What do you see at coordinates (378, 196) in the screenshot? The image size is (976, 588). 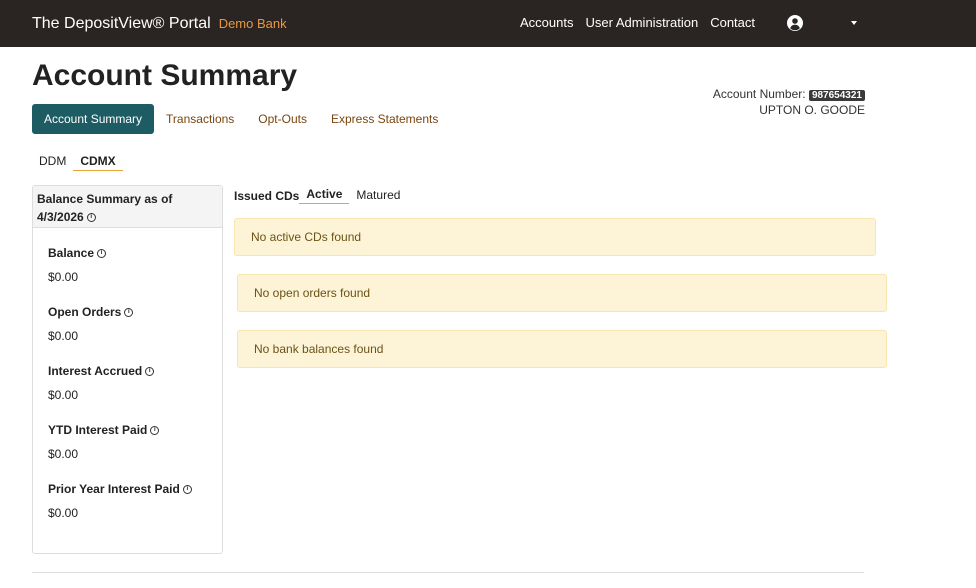 I see `tab-matured-cds: Matured` at bounding box center [378, 196].